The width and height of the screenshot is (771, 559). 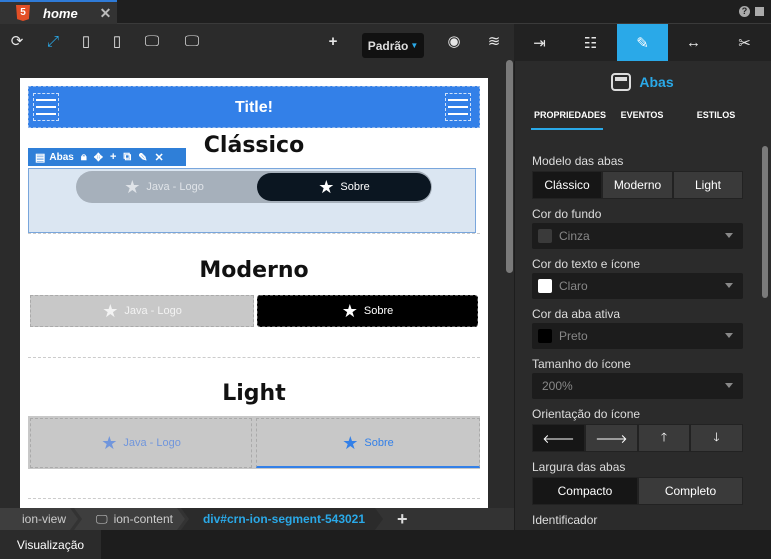 I want to click on copy-icon: ⧉, so click(x=127, y=157).